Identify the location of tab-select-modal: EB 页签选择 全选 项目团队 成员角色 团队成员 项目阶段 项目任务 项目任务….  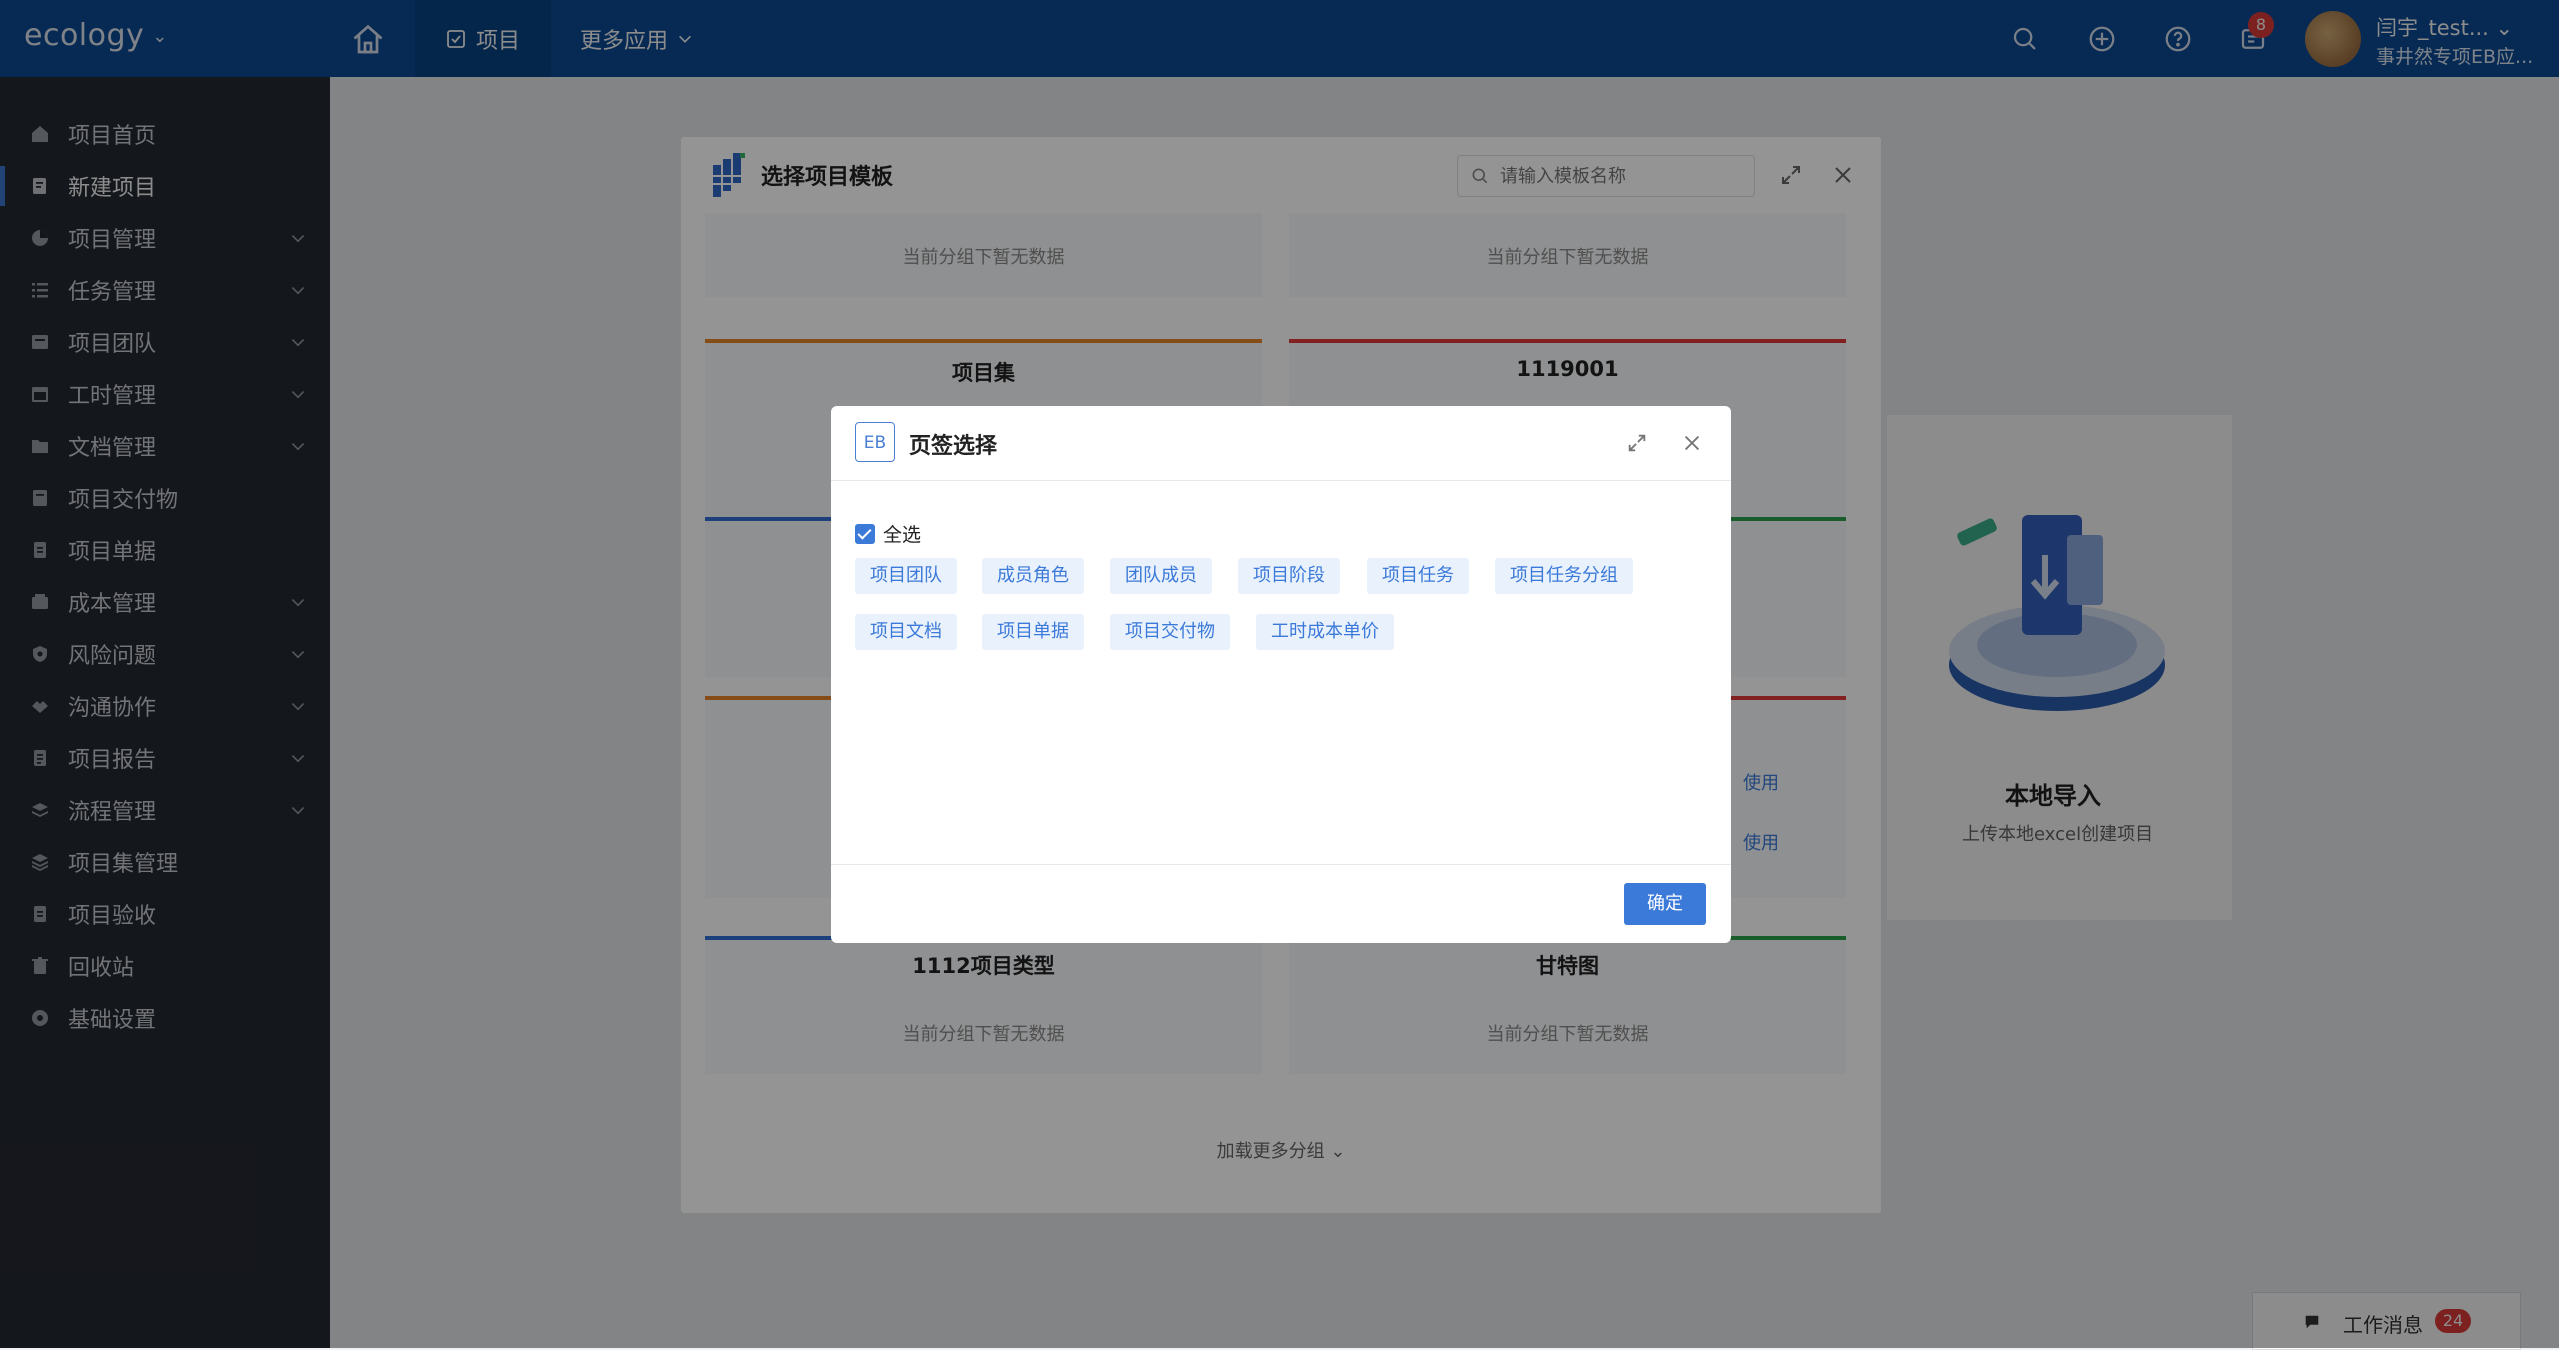
(1281, 674).